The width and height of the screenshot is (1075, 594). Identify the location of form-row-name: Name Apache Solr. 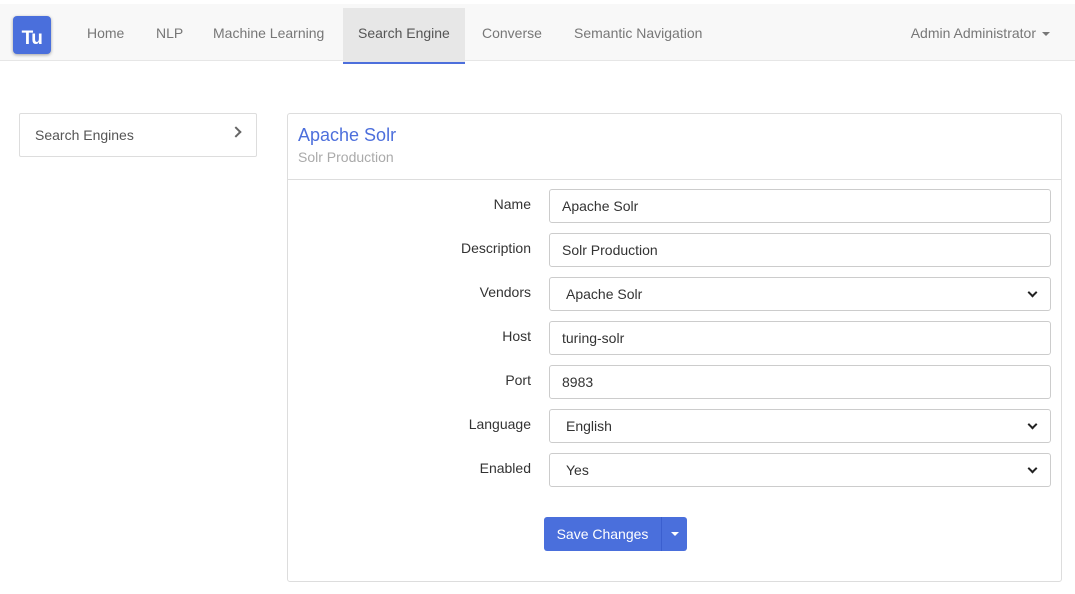
(675, 206).